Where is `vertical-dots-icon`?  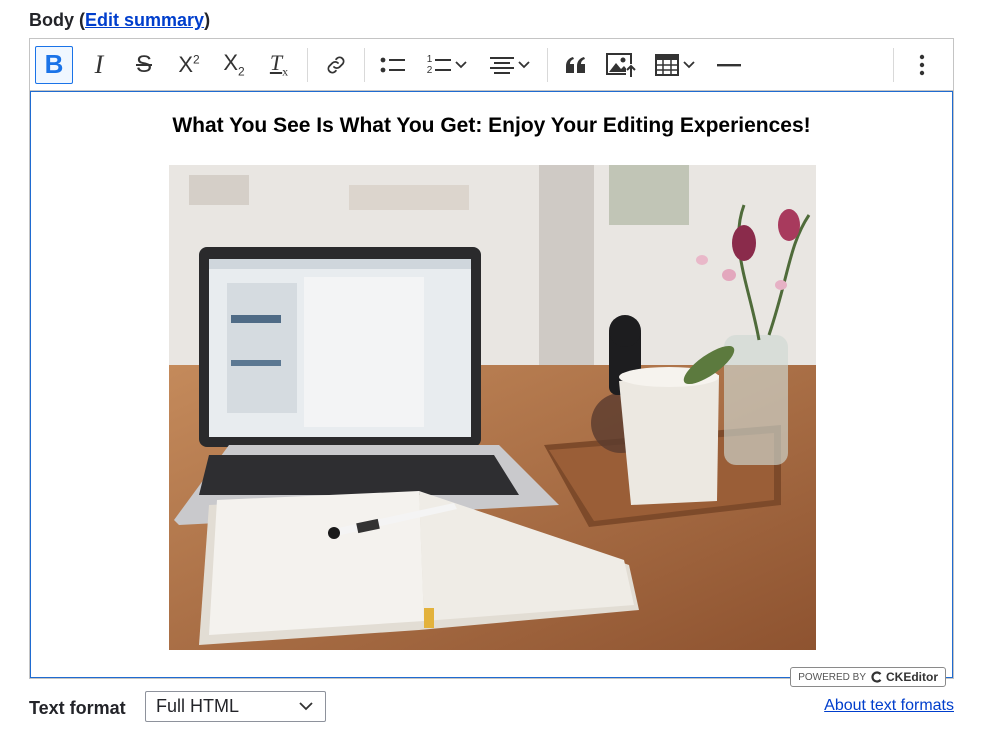
vertical-dots-icon is located at coordinates (922, 65).